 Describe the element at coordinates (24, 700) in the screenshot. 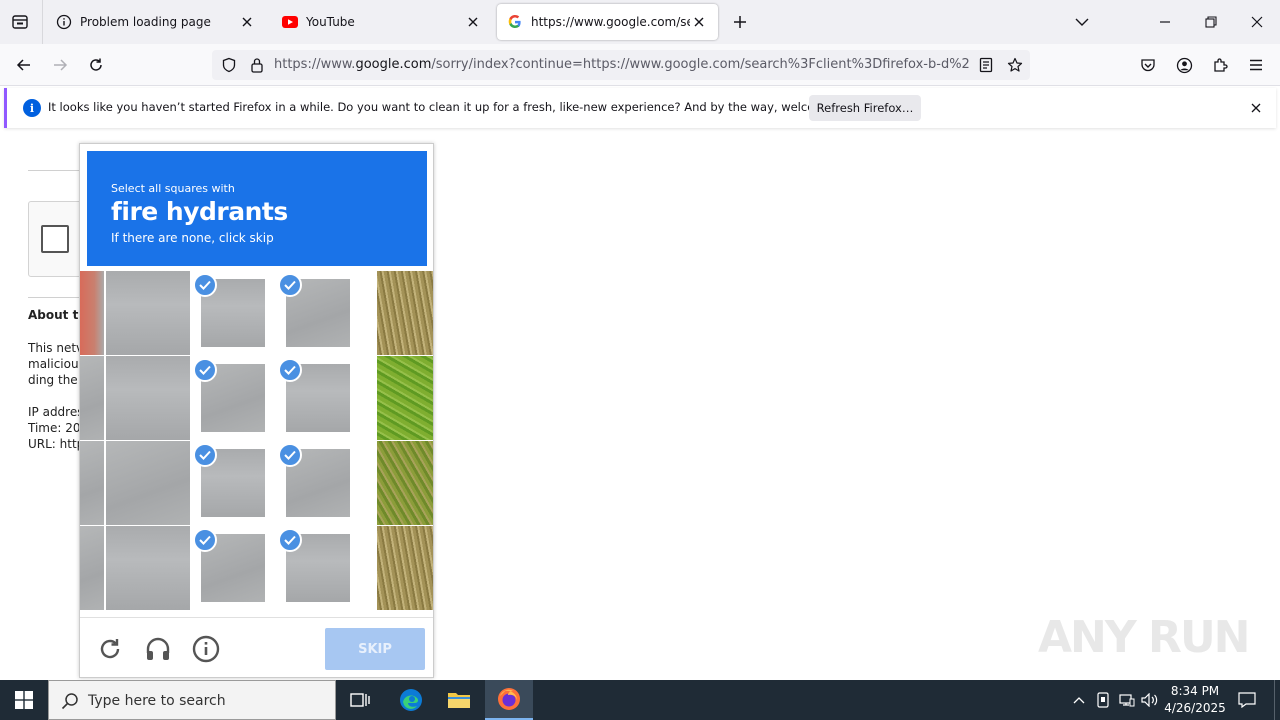

I see `start-button` at that location.